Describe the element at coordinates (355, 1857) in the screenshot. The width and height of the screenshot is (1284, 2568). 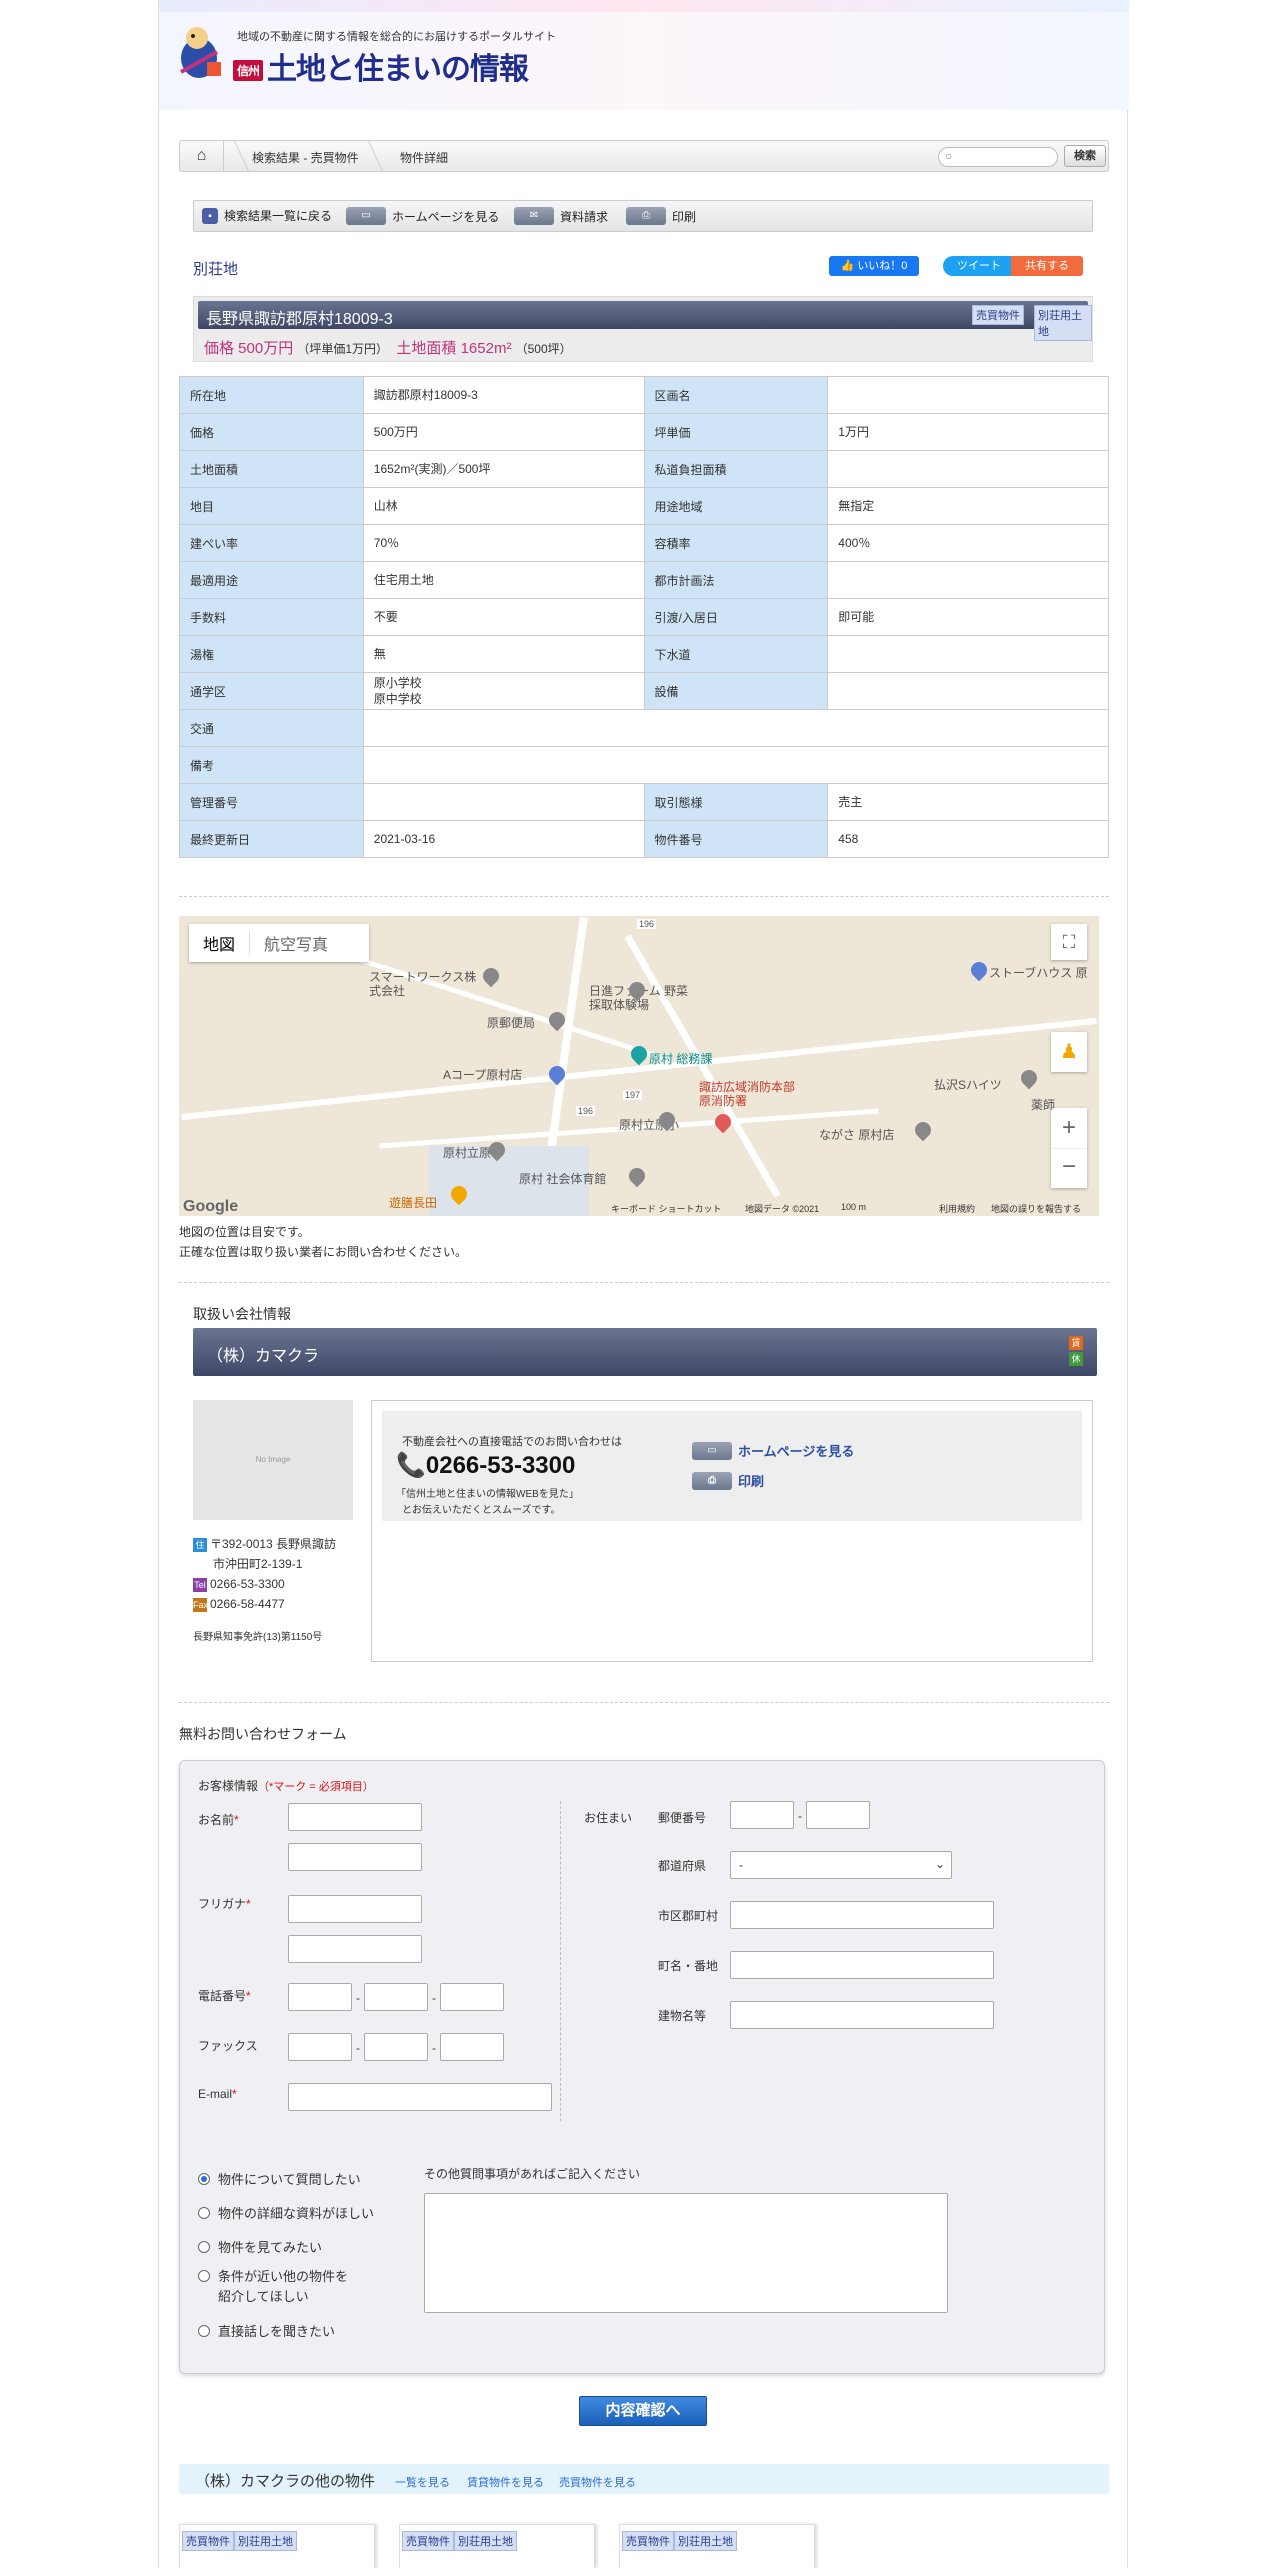
I see `first-name-input` at that location.